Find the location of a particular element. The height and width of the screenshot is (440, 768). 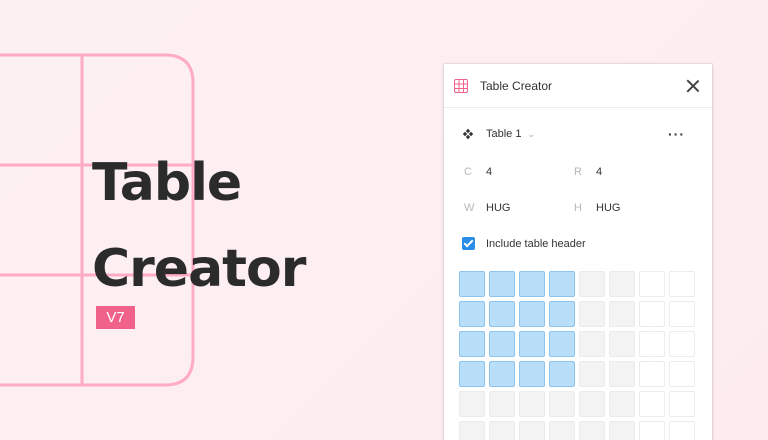

table-size-picker is located at coordinates (577, 355).